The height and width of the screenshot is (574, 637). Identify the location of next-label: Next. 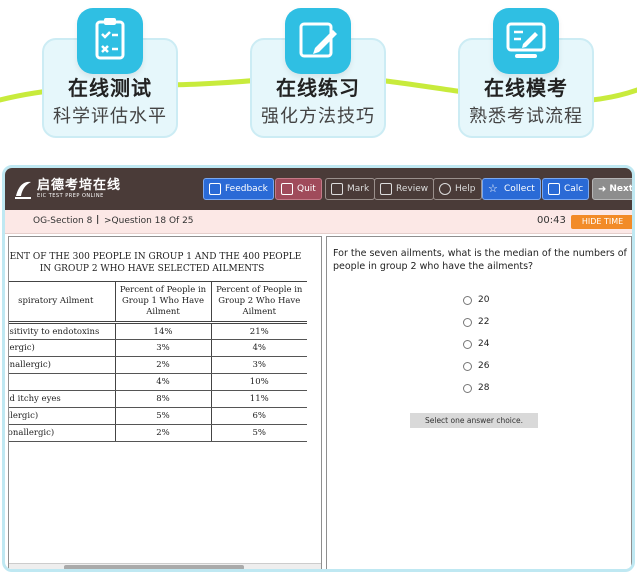
(621, 189).